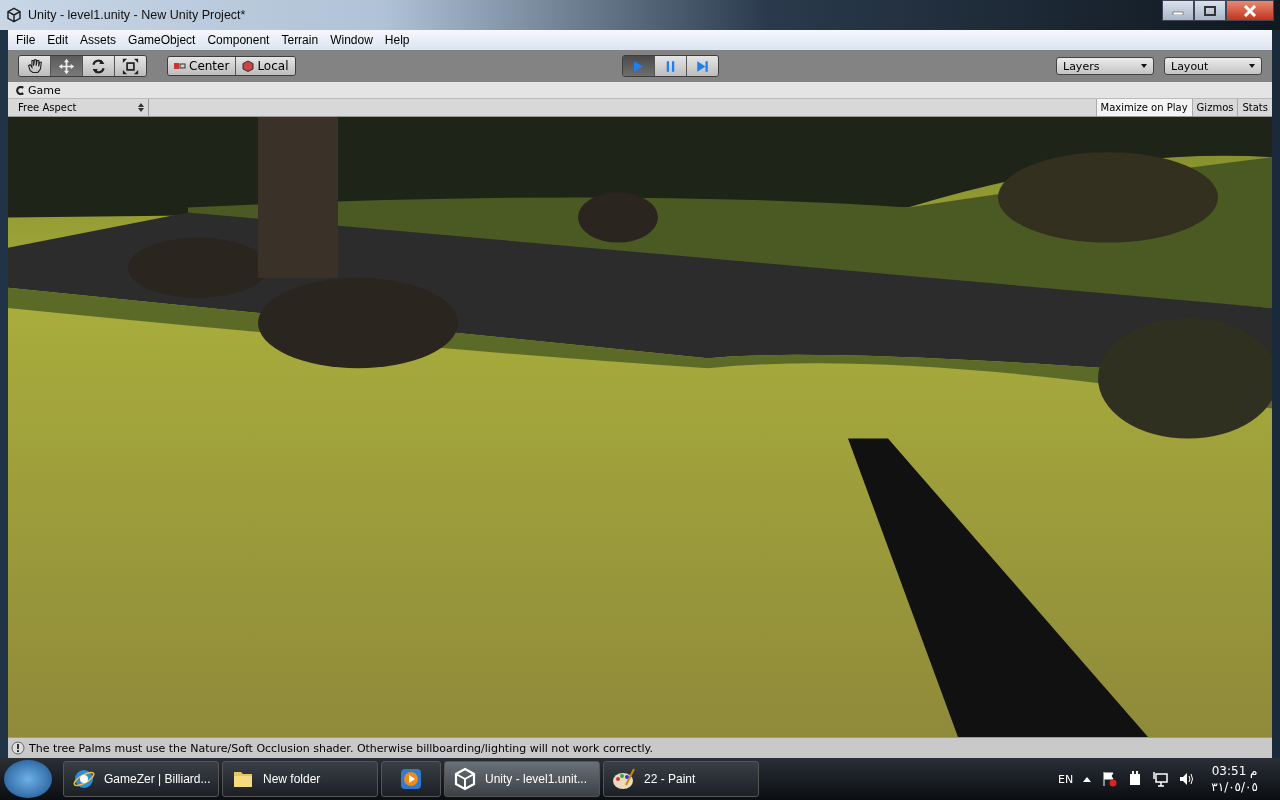  I want to click on menu-item: Edit, so click(58, 40).